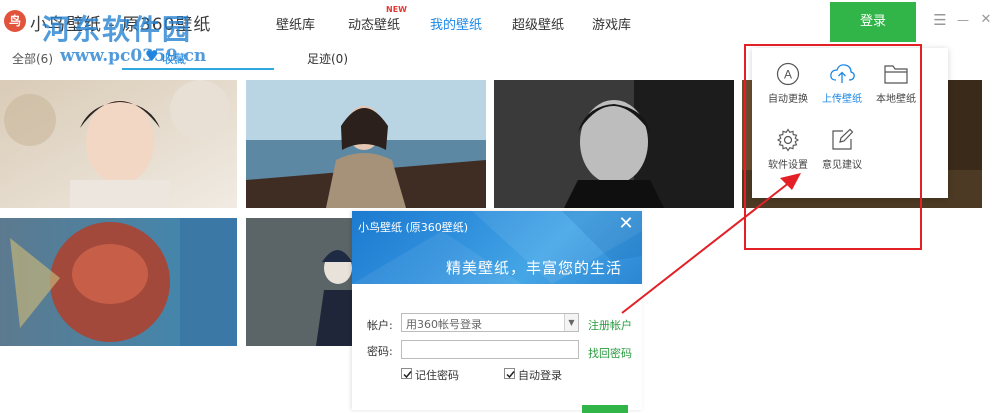 This screenshot has width=1000, height=413. I want to click on password-label: 密码:, so click(380, 351).